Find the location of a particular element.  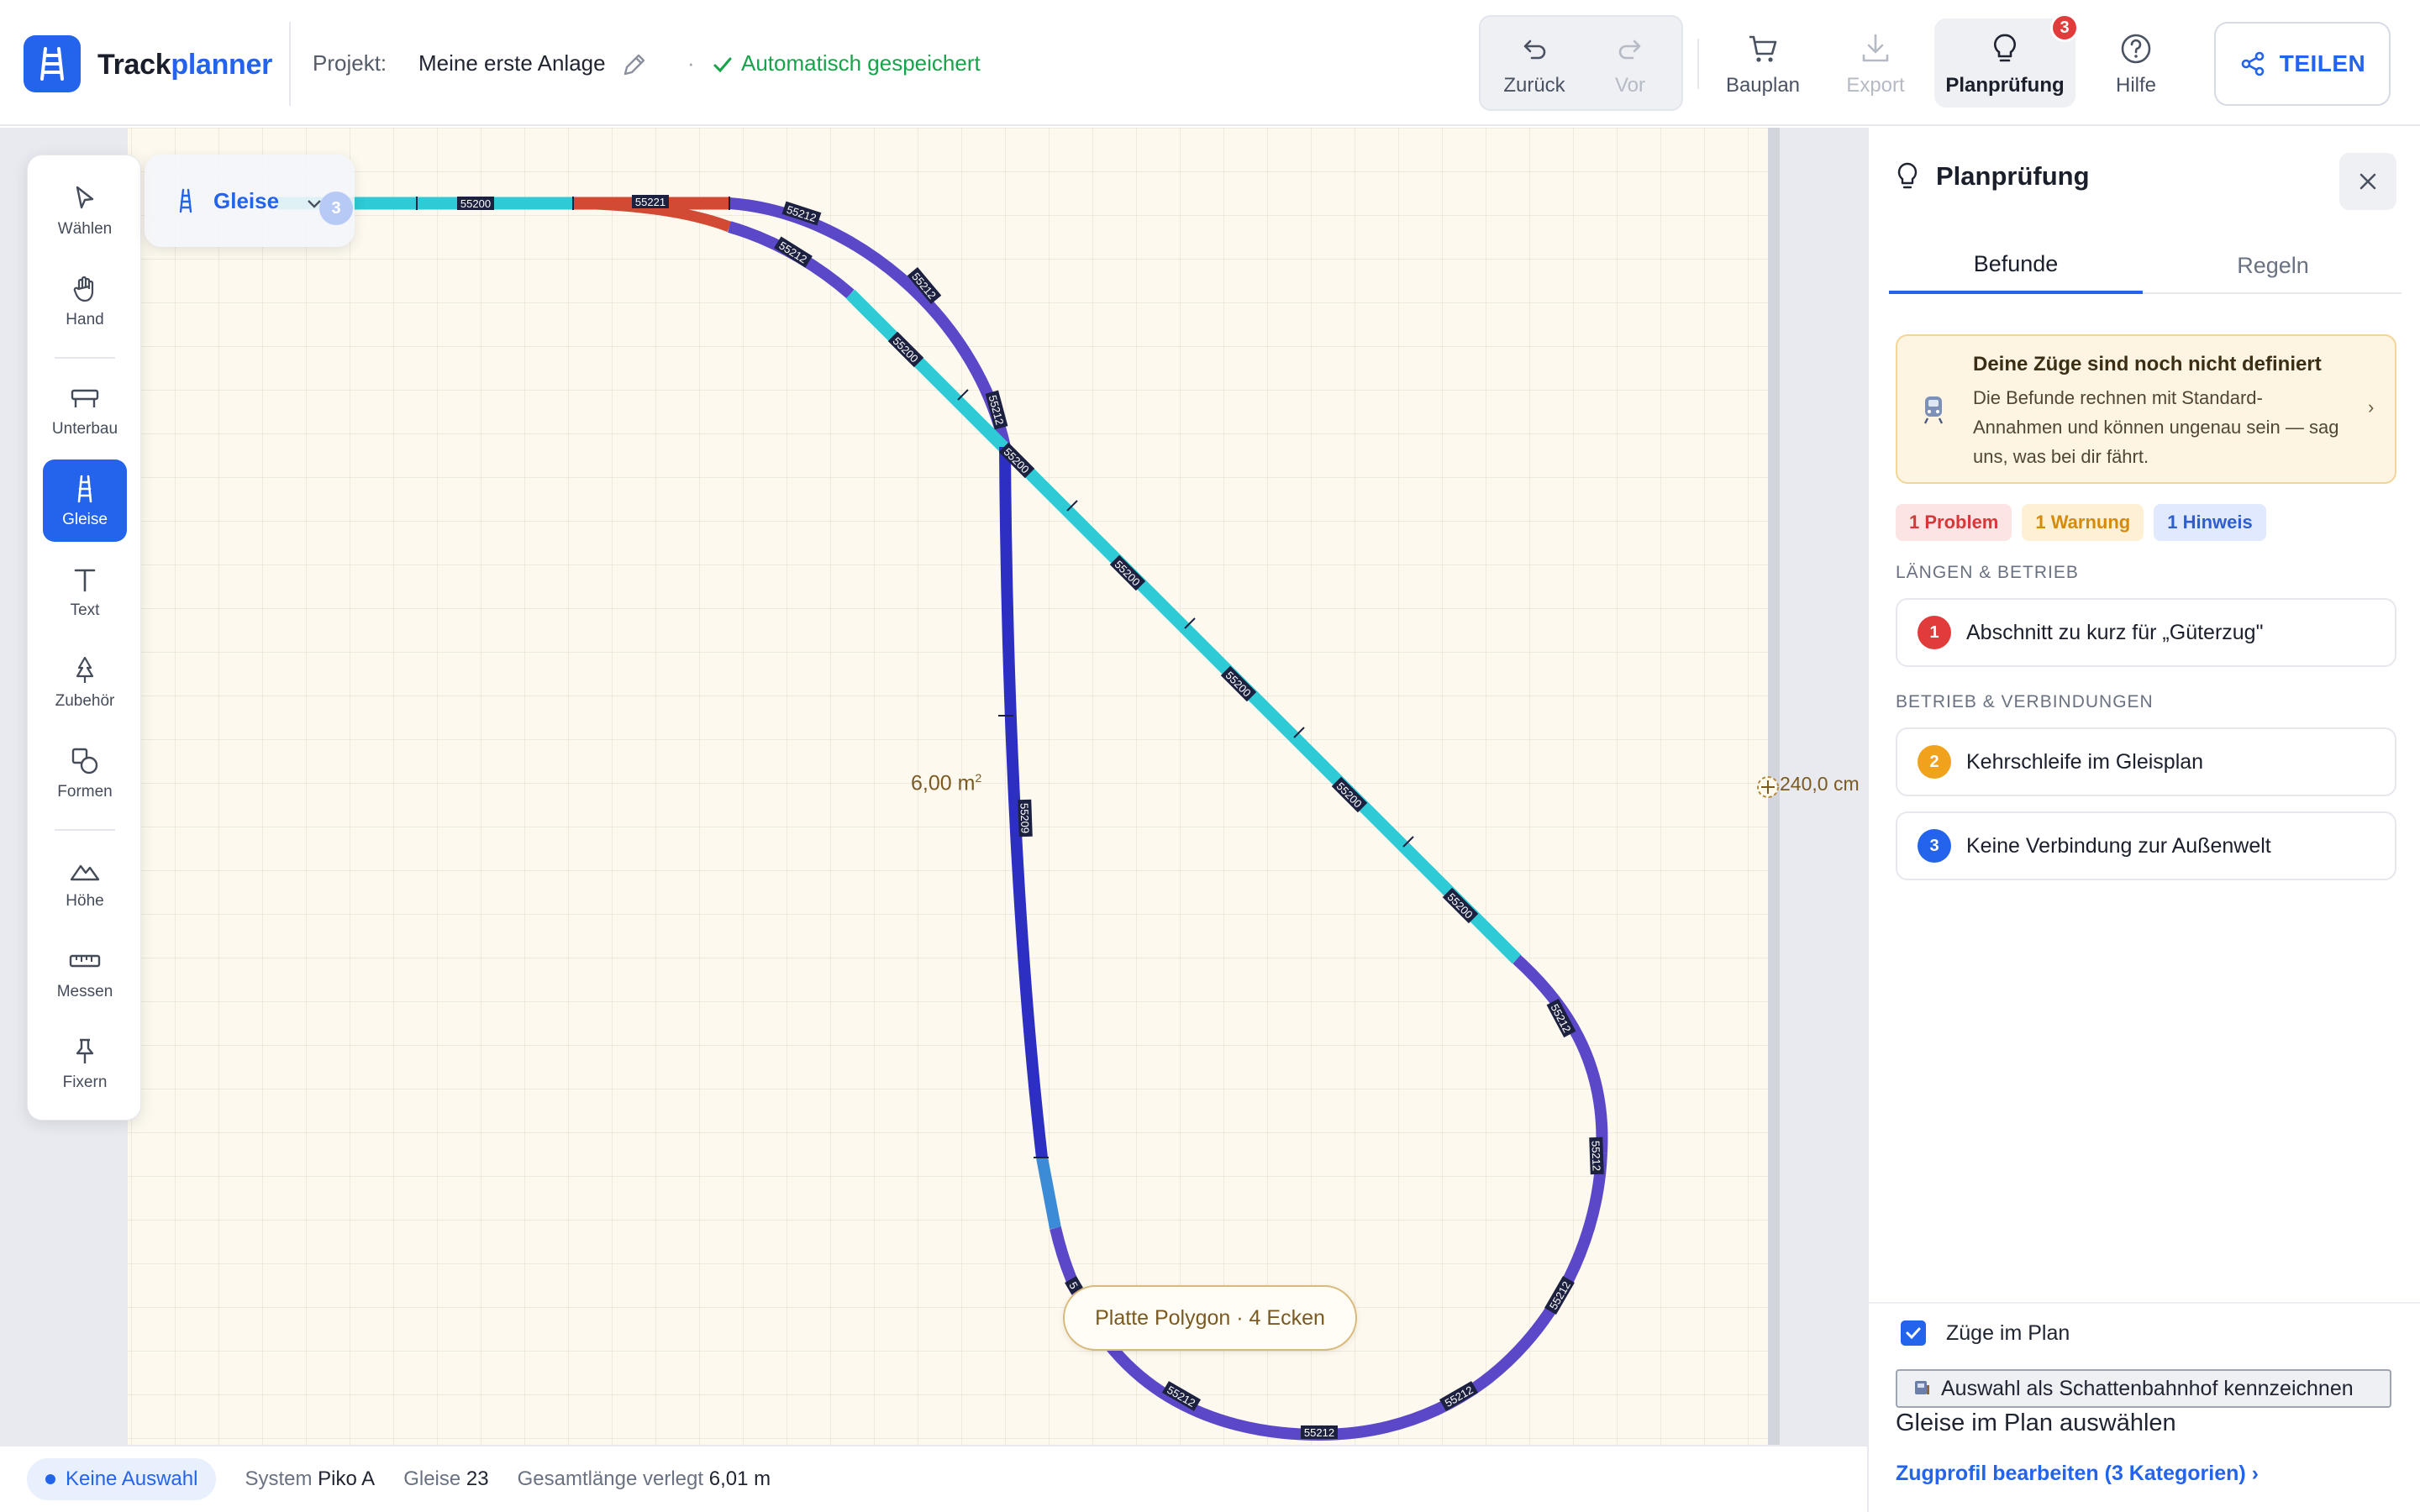

tool-label: Zubehör is located at coordinates (85, 701).